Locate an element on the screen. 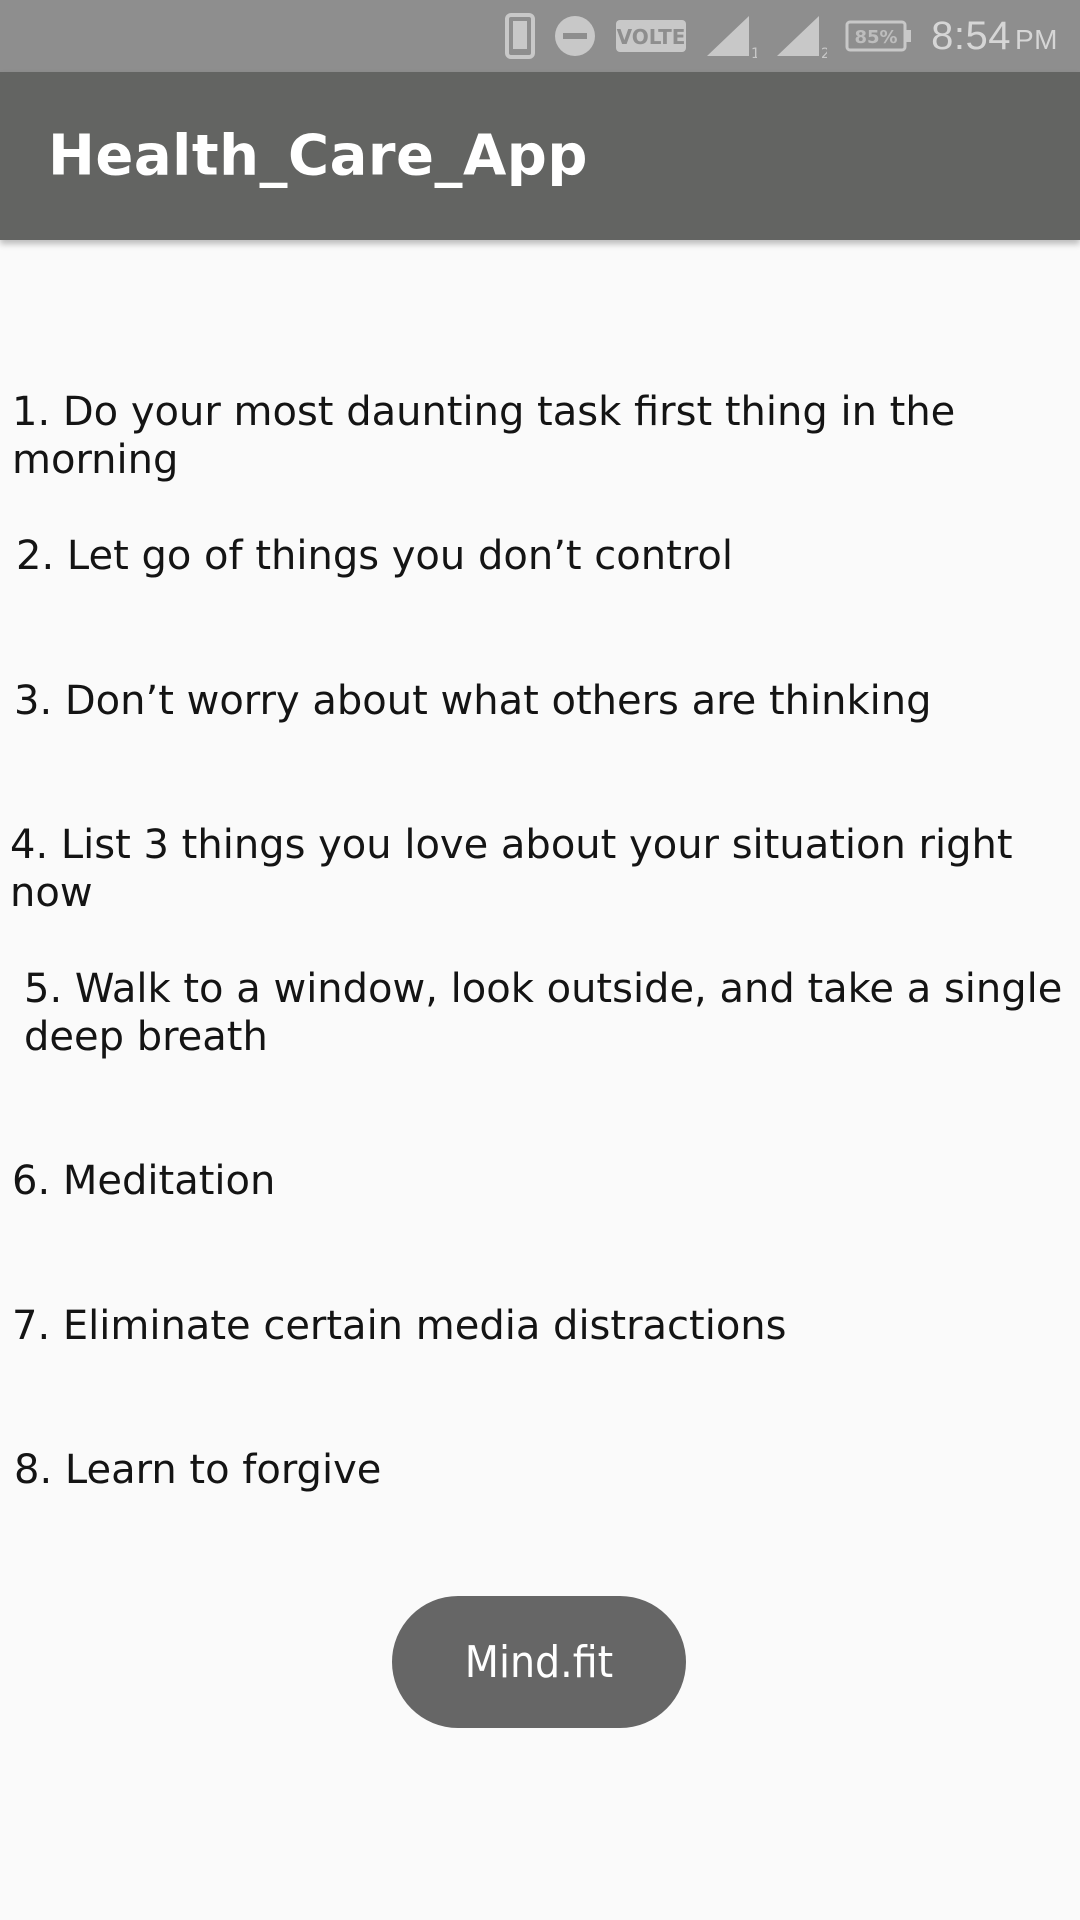 The image size is (1080, 1920). tip-item-6: 6. Meditation is located at coordinates (144, 1181).